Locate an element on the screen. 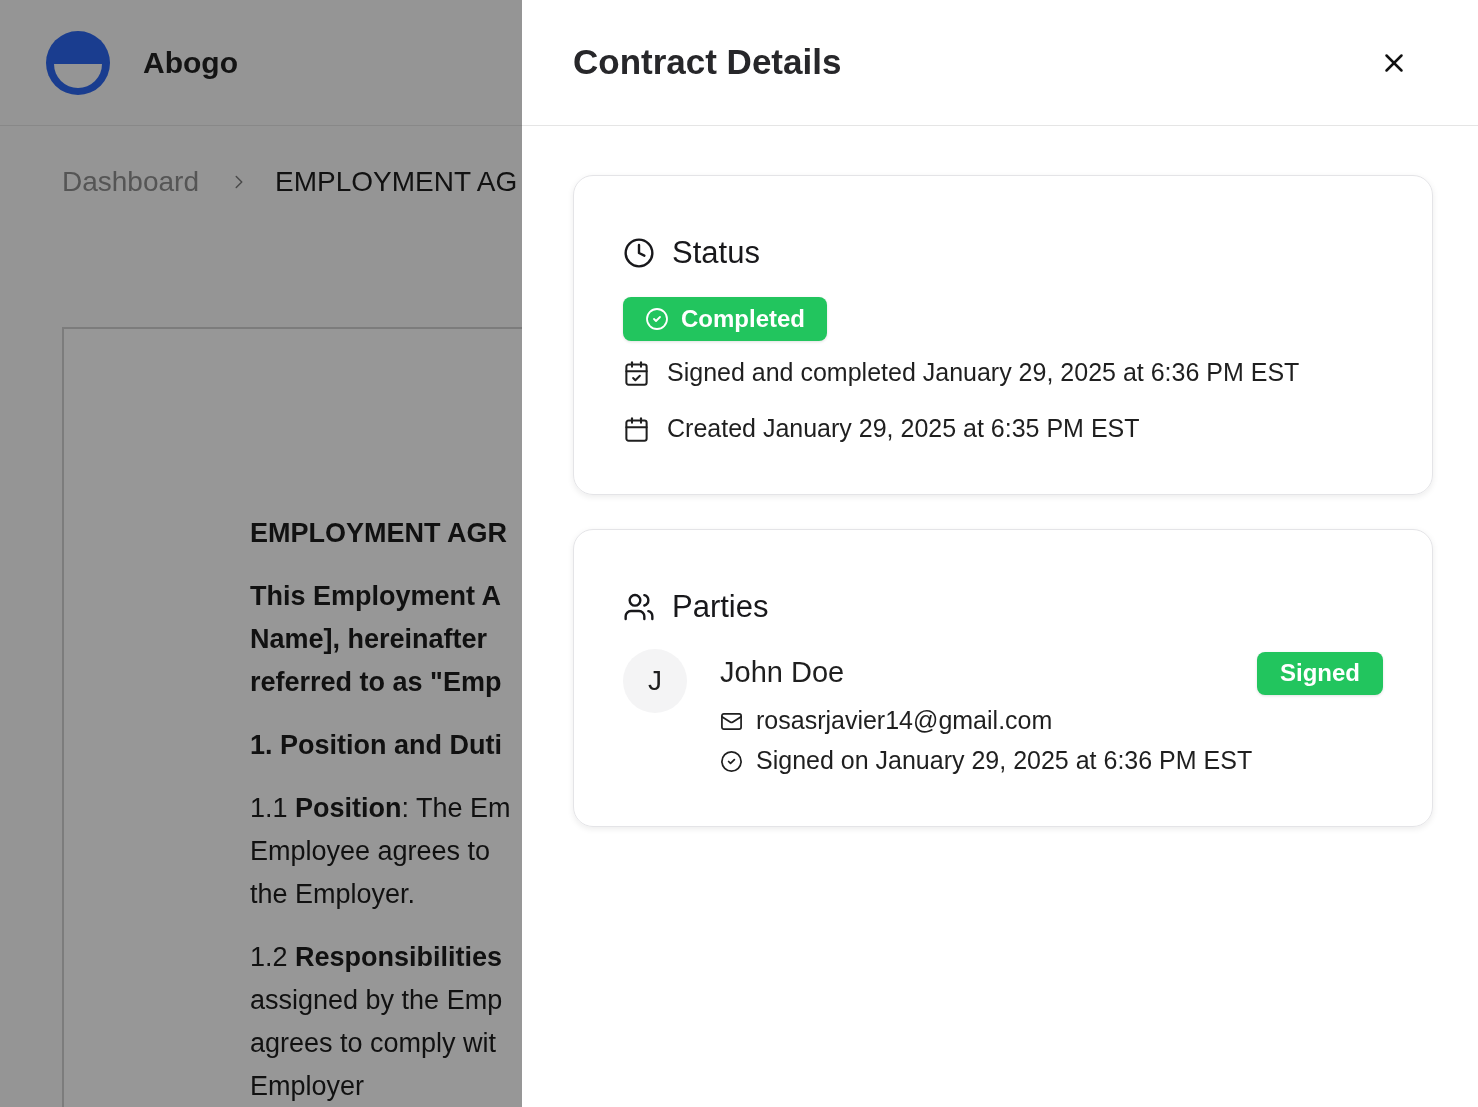 The image size is (1478, 1107). status-badge: Completed is located at coordinates (725, 319).